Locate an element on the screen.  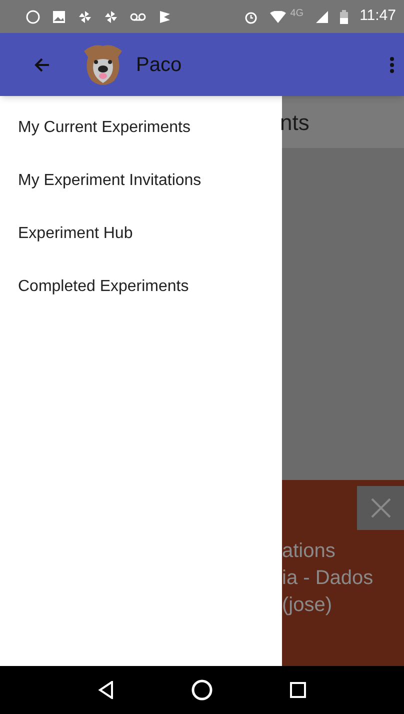
home-icon is located at coordinates (201, 690).